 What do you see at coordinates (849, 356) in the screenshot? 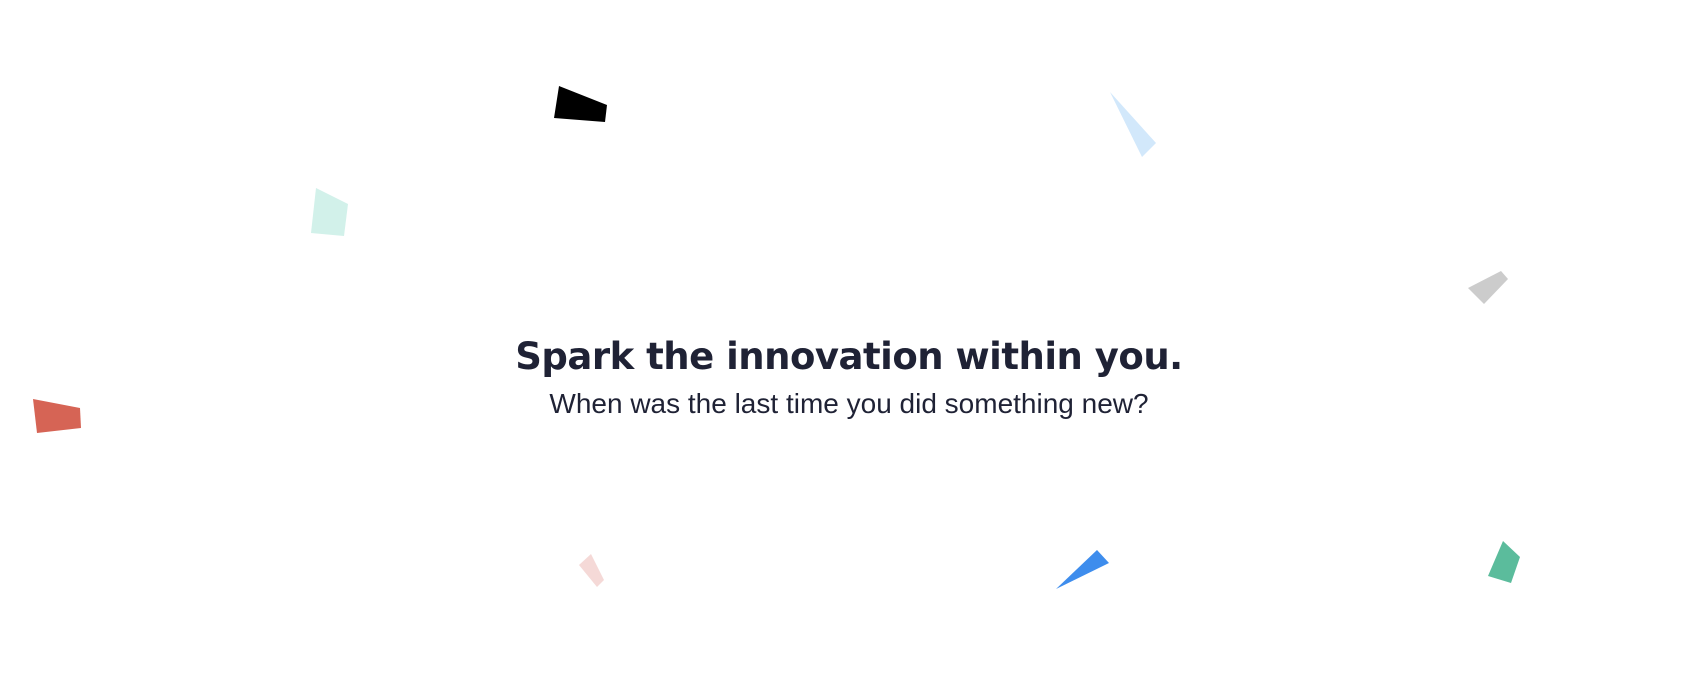
I see `hero-title: Spark the innovation within you.` at bounding box center [849, 356].